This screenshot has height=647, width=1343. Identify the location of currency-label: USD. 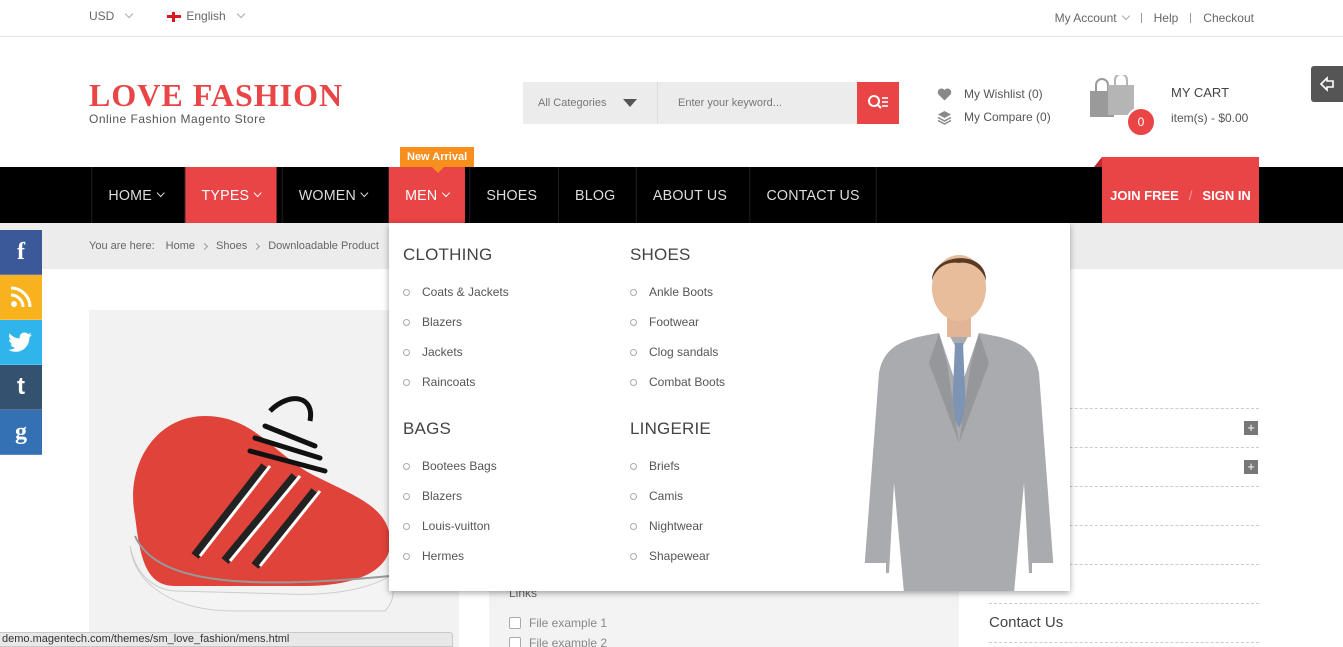
(102, 16).